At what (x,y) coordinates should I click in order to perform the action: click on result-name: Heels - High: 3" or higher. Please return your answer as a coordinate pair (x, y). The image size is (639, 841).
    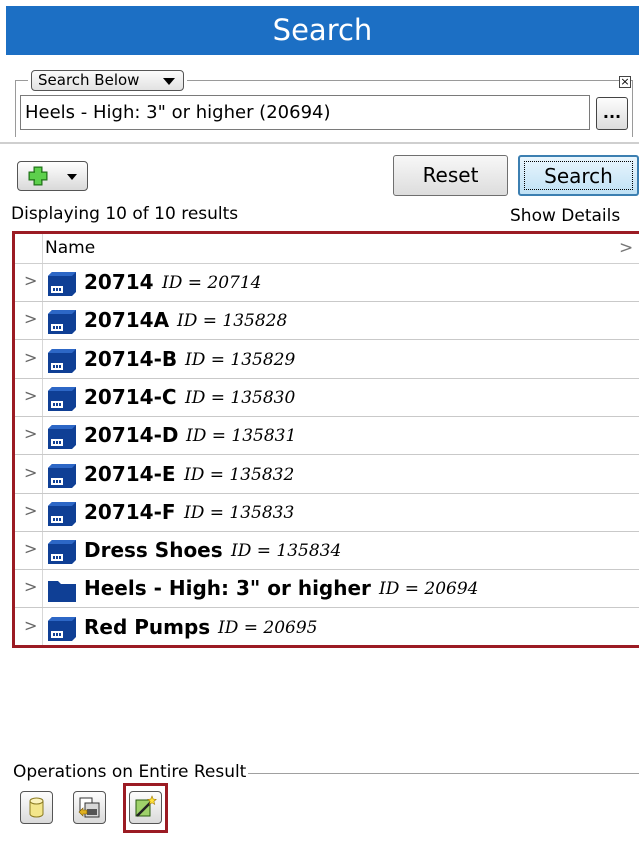
    Looking at the image, I should click on (227, 588).